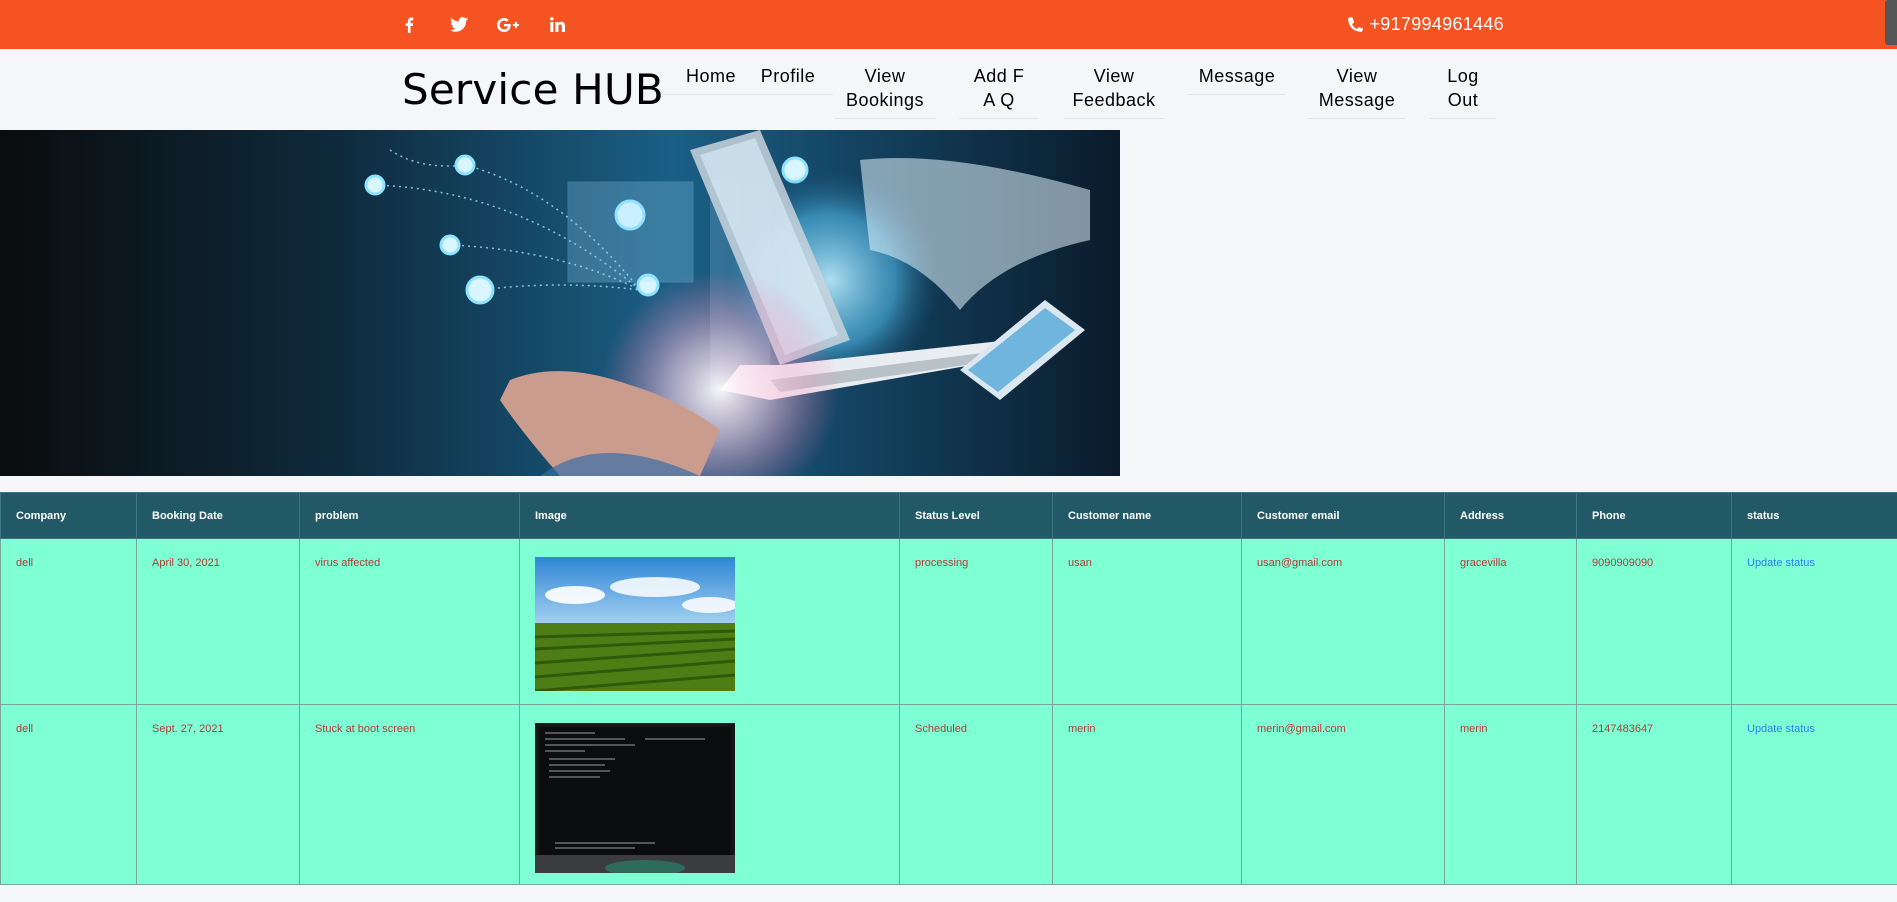 The image size is (1897, 902). What do you see at coordinates (999, 76) in the screenshot?
I see `nav-label: Add F` at bounding box center [999, 76].